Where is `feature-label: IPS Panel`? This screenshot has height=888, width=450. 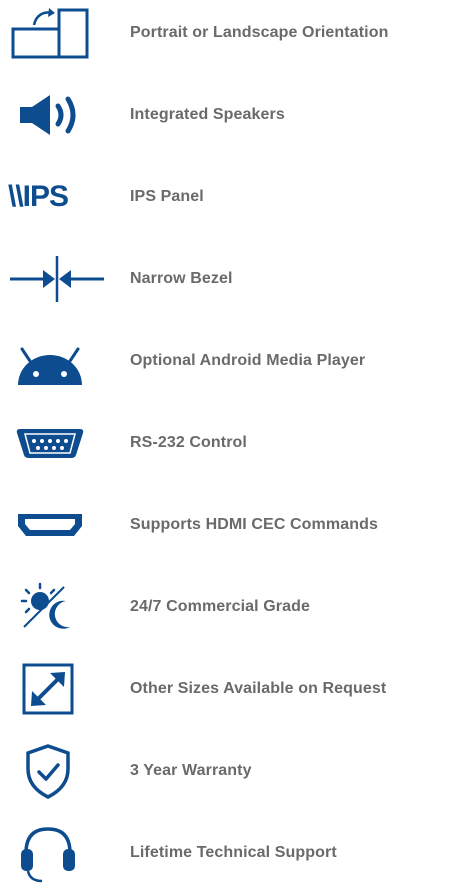
feature-label: IPS Panel is located at coordinates (167, 196).